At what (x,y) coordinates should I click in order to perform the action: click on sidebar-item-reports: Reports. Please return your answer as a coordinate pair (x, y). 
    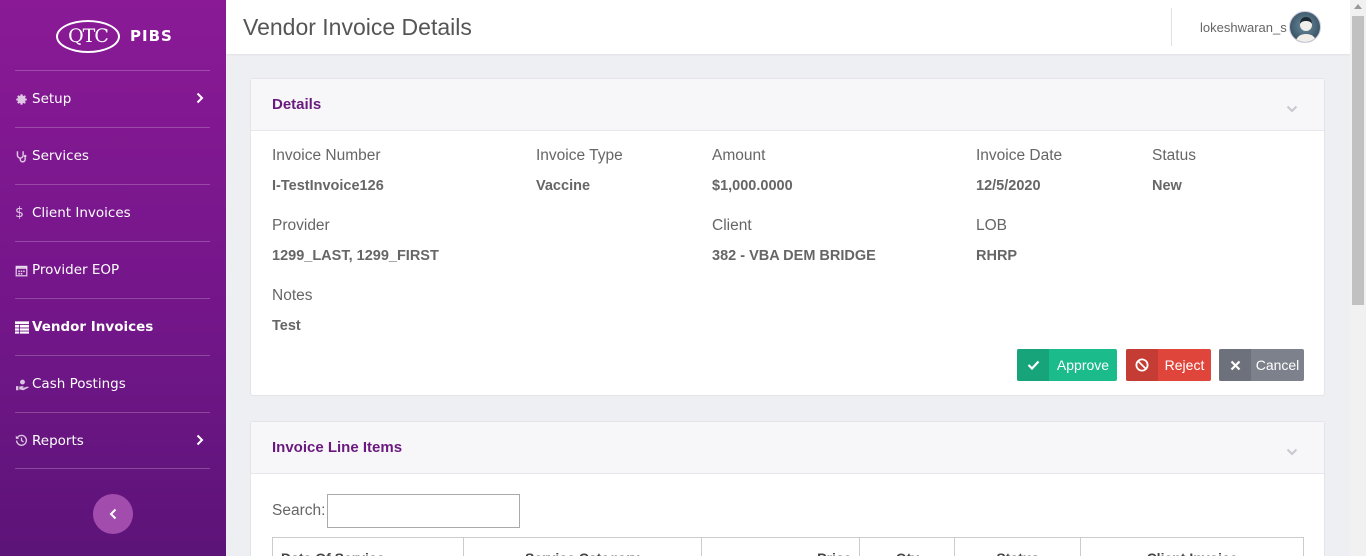
    Looking at the image, I should click on (112, 440).